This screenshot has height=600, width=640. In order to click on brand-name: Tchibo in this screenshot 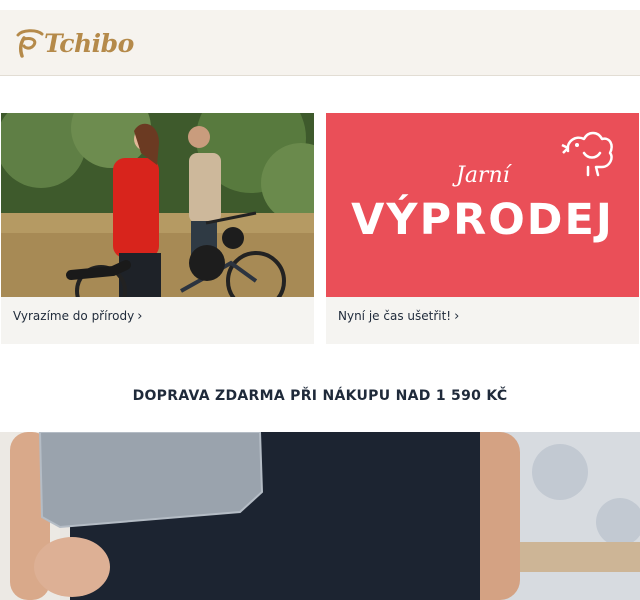, I will do `click(89, 43)`.